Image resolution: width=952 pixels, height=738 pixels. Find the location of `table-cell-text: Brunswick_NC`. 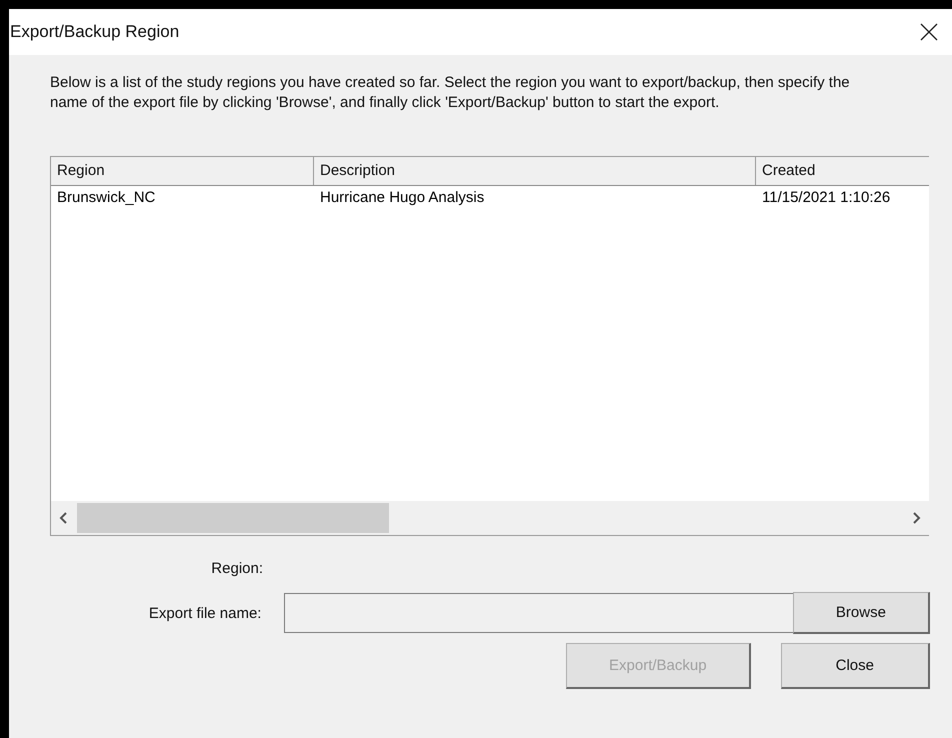

table-cell-text: Brunswick_NC is located at coordinates (106, 197).